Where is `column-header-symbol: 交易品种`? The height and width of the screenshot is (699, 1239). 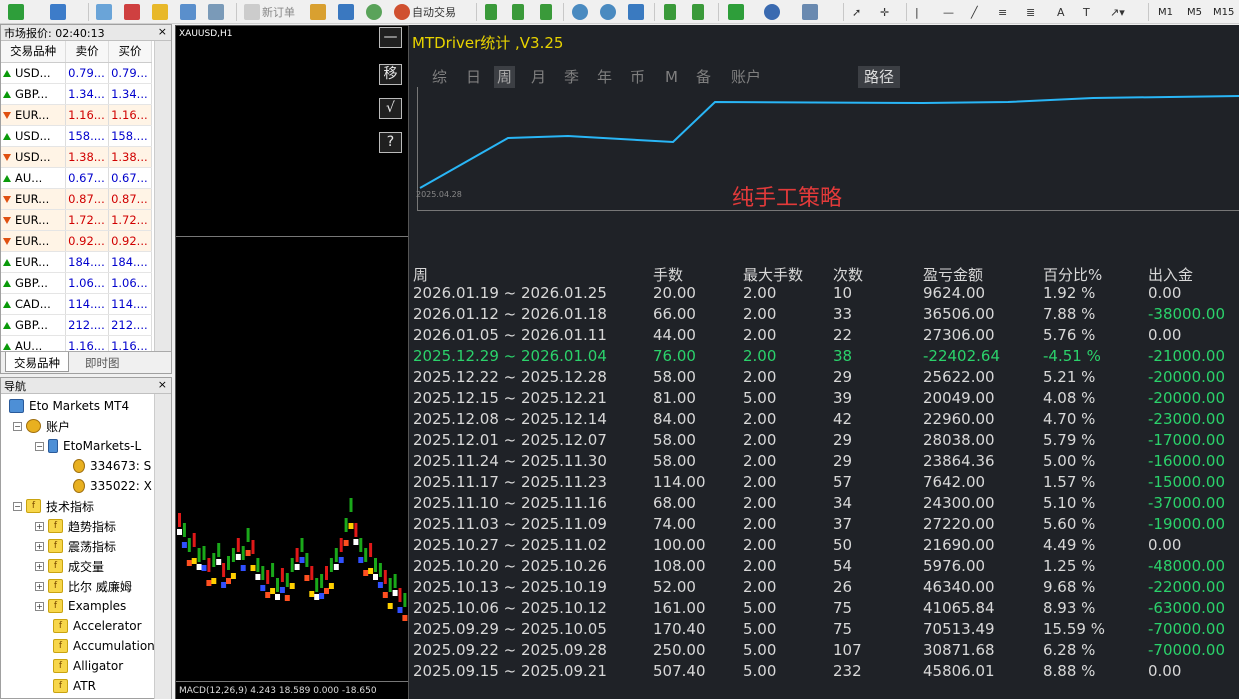
column-header-symbol: 交易品种 is located at coordinates (34, 52).